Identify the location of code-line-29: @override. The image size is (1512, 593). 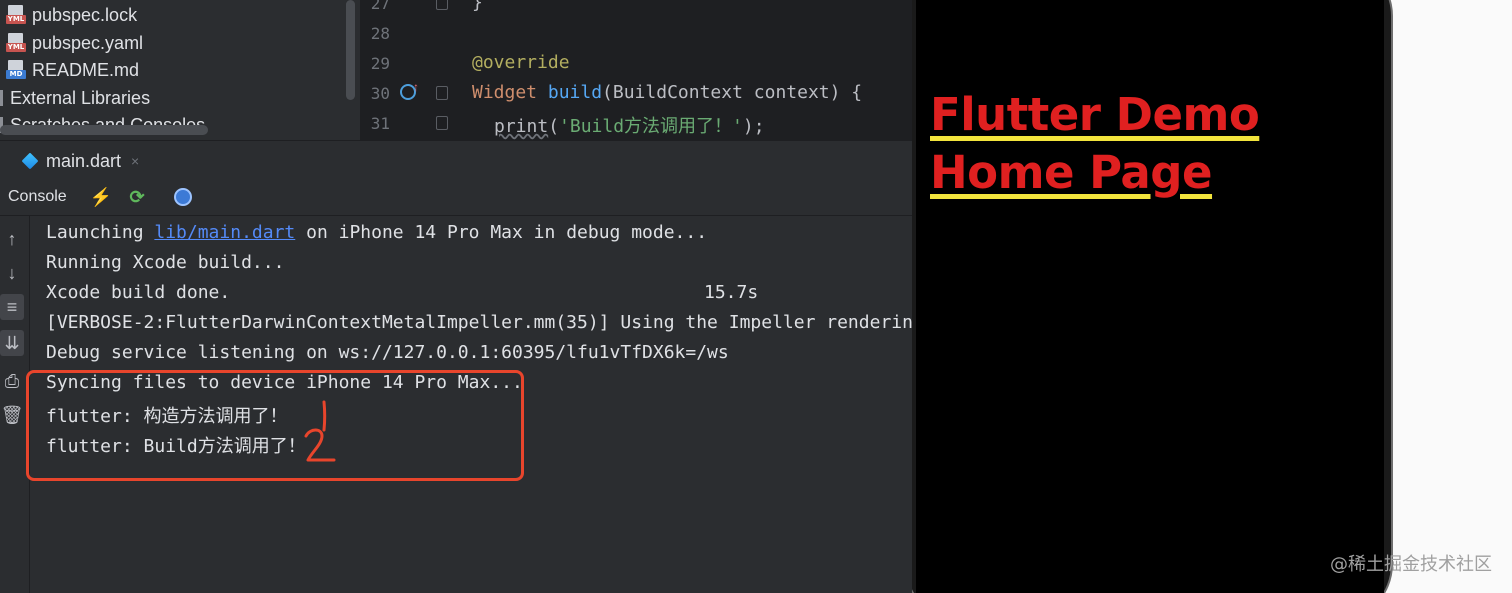
(521, 62).